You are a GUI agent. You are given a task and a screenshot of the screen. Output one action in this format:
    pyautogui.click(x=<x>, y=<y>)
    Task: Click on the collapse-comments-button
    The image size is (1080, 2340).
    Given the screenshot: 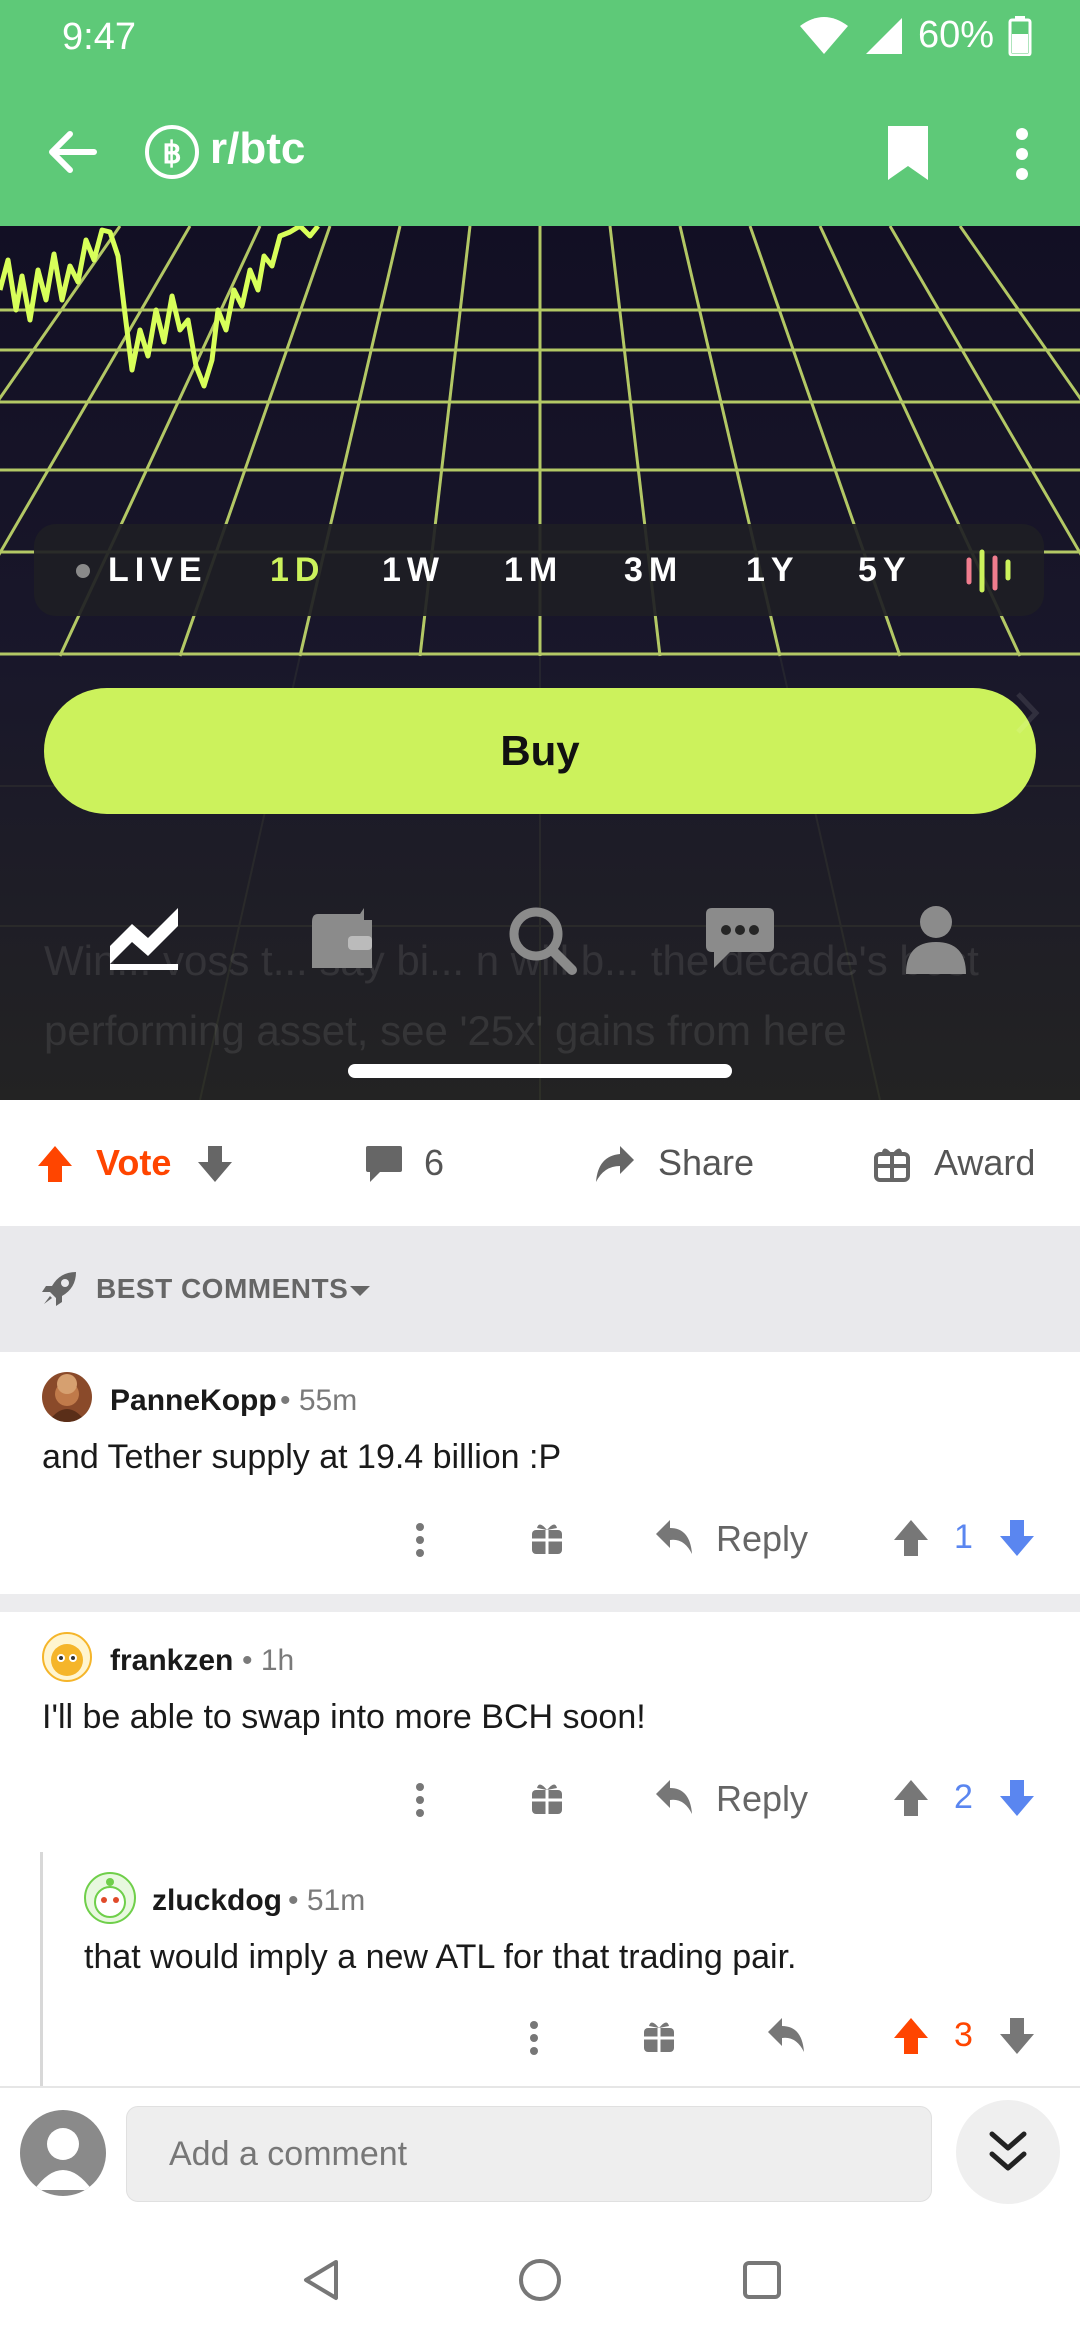 What is the action you would take?
    pyautogui.click(x=1008, y=2152)
    